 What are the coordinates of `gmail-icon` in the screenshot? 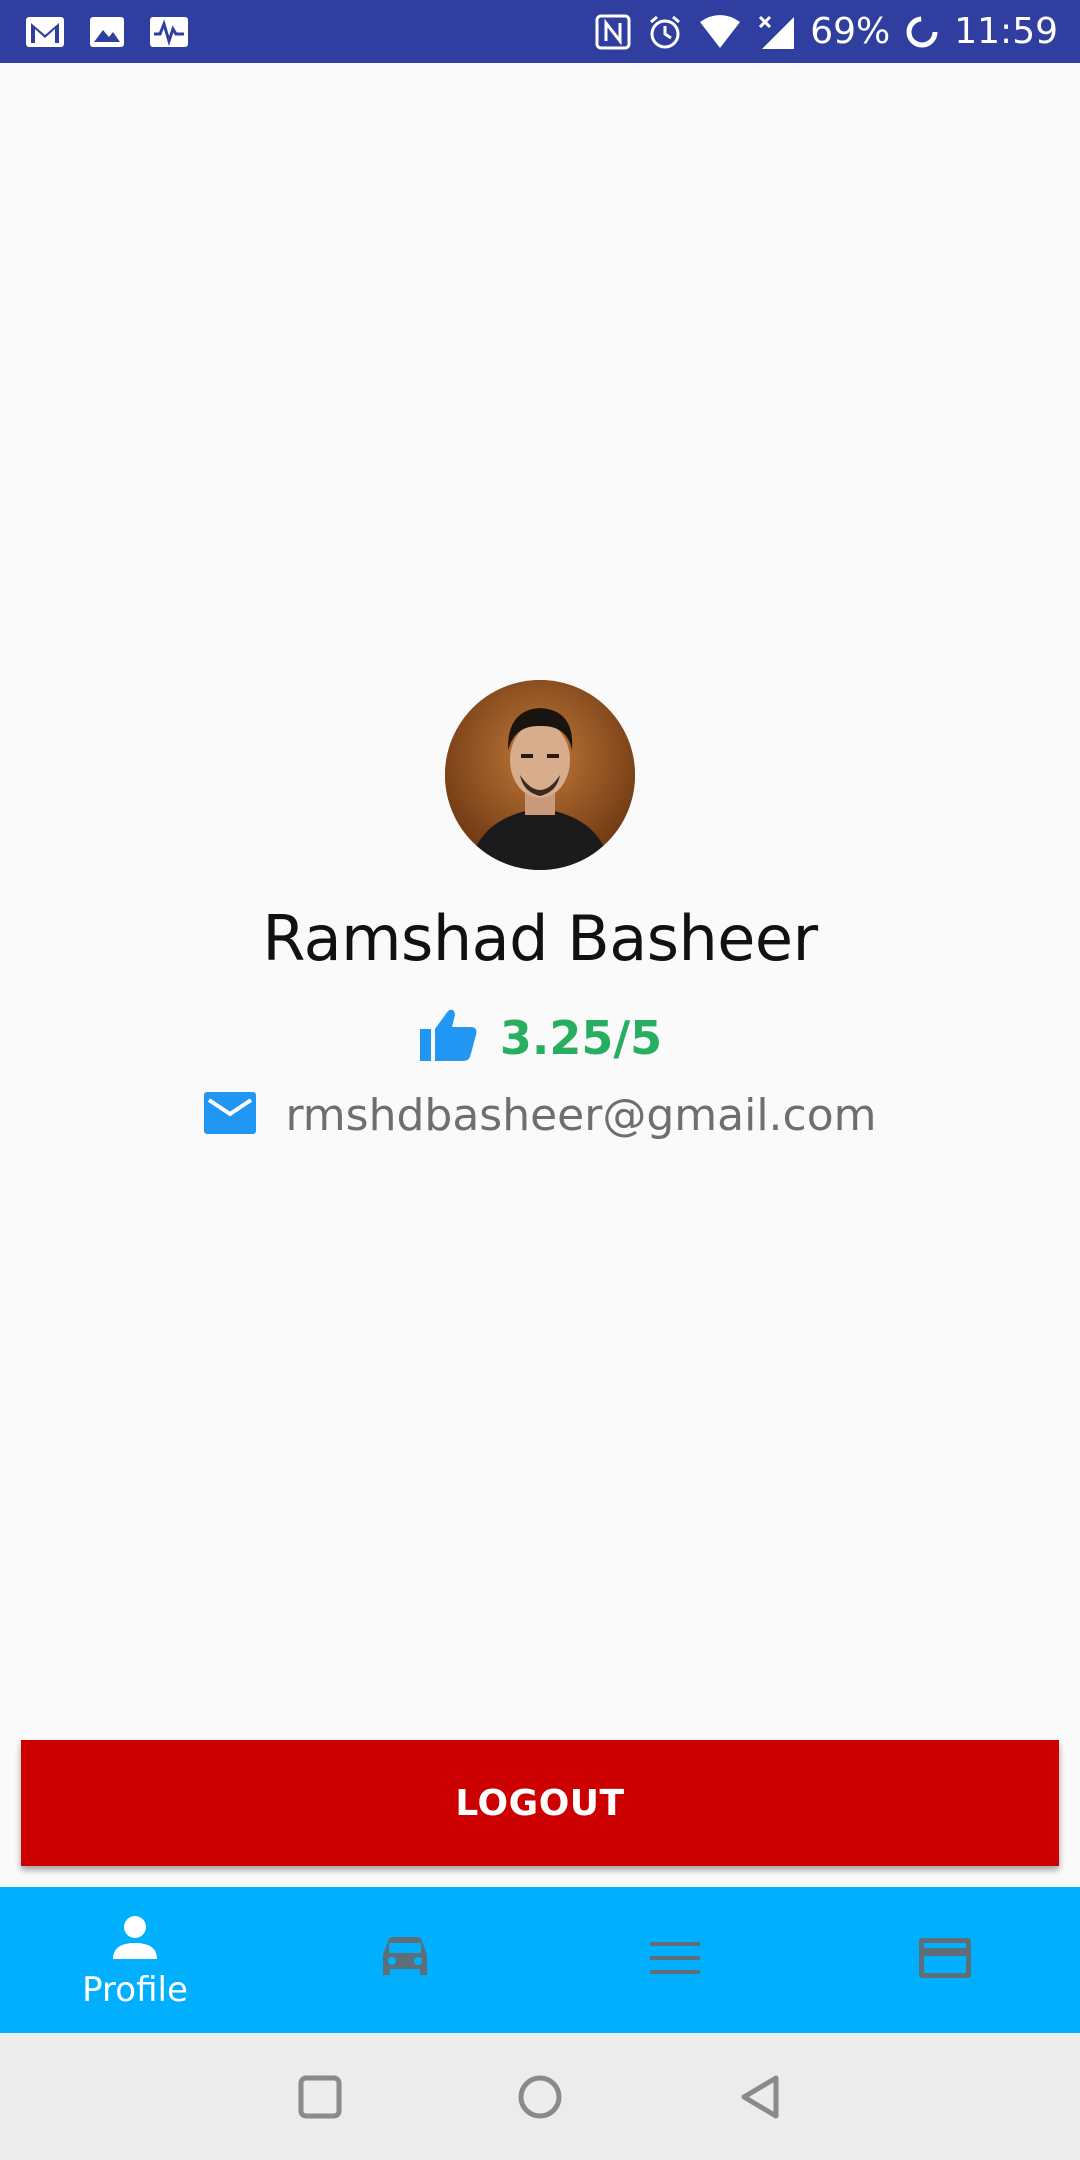 It's located at (45, 32).